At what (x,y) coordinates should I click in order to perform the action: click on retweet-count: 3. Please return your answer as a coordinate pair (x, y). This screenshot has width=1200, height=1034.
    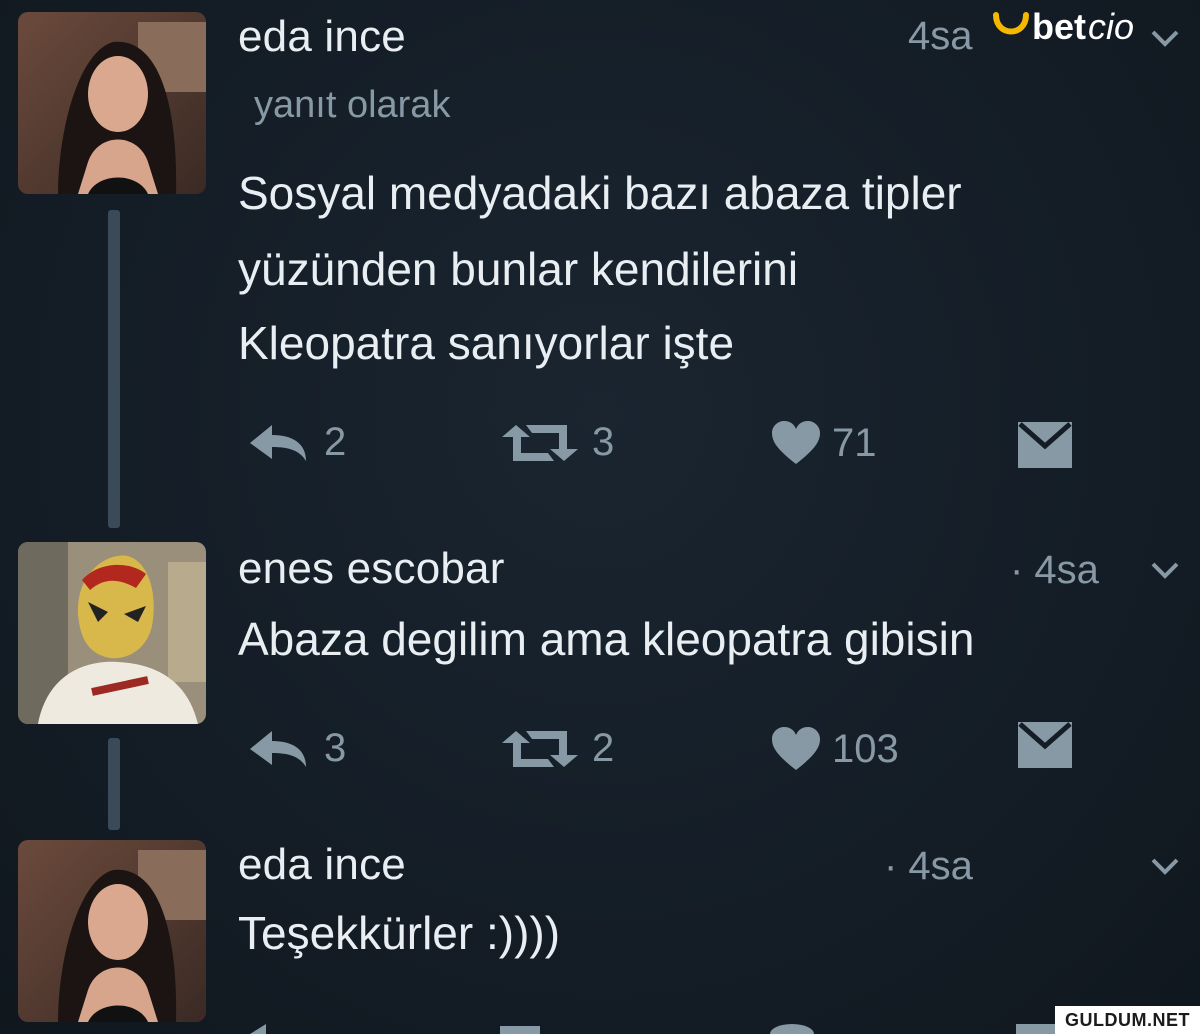
    Looking at the image, I should click on (603, 442).